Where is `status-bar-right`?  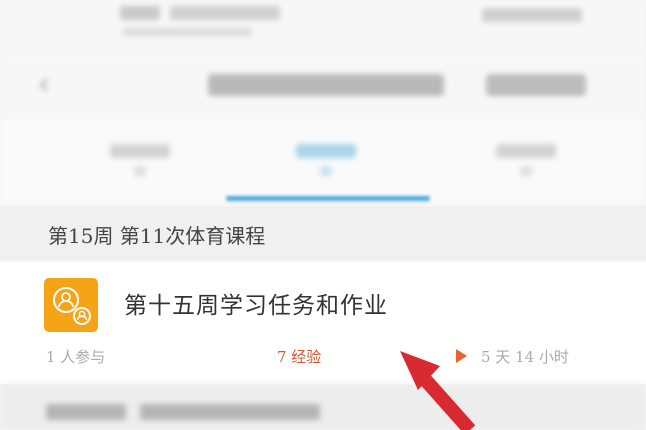
status-bar-right is located at coordinates (532, 15).